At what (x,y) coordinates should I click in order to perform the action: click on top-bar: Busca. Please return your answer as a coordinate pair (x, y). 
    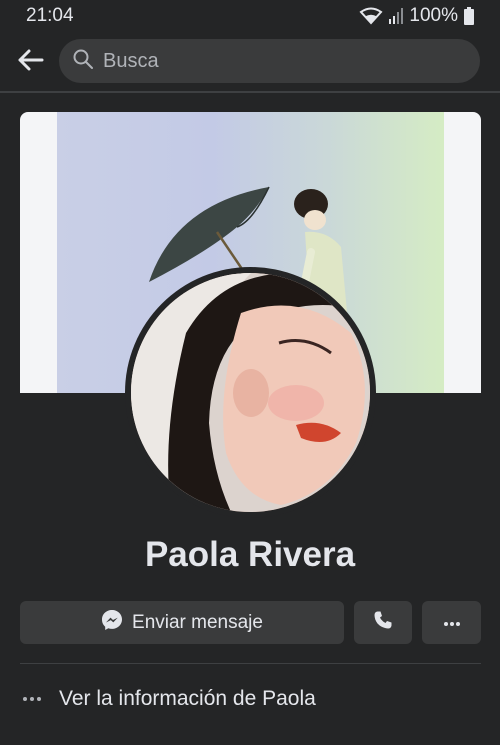
    Looking at the image, I should click on (250, 61).